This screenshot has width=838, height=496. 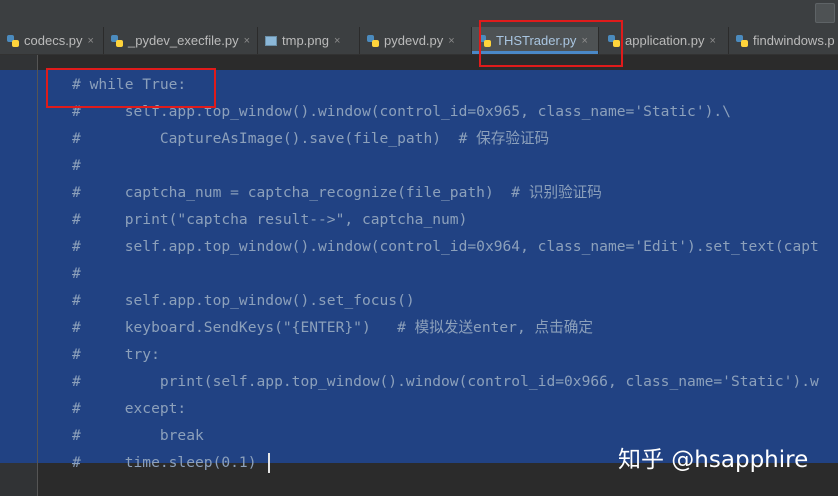 What do you see at coordinates (164, 462) in the screenshot?
I see `code-line: # time.sleep(0.1)` at bounding box center [164, 462].